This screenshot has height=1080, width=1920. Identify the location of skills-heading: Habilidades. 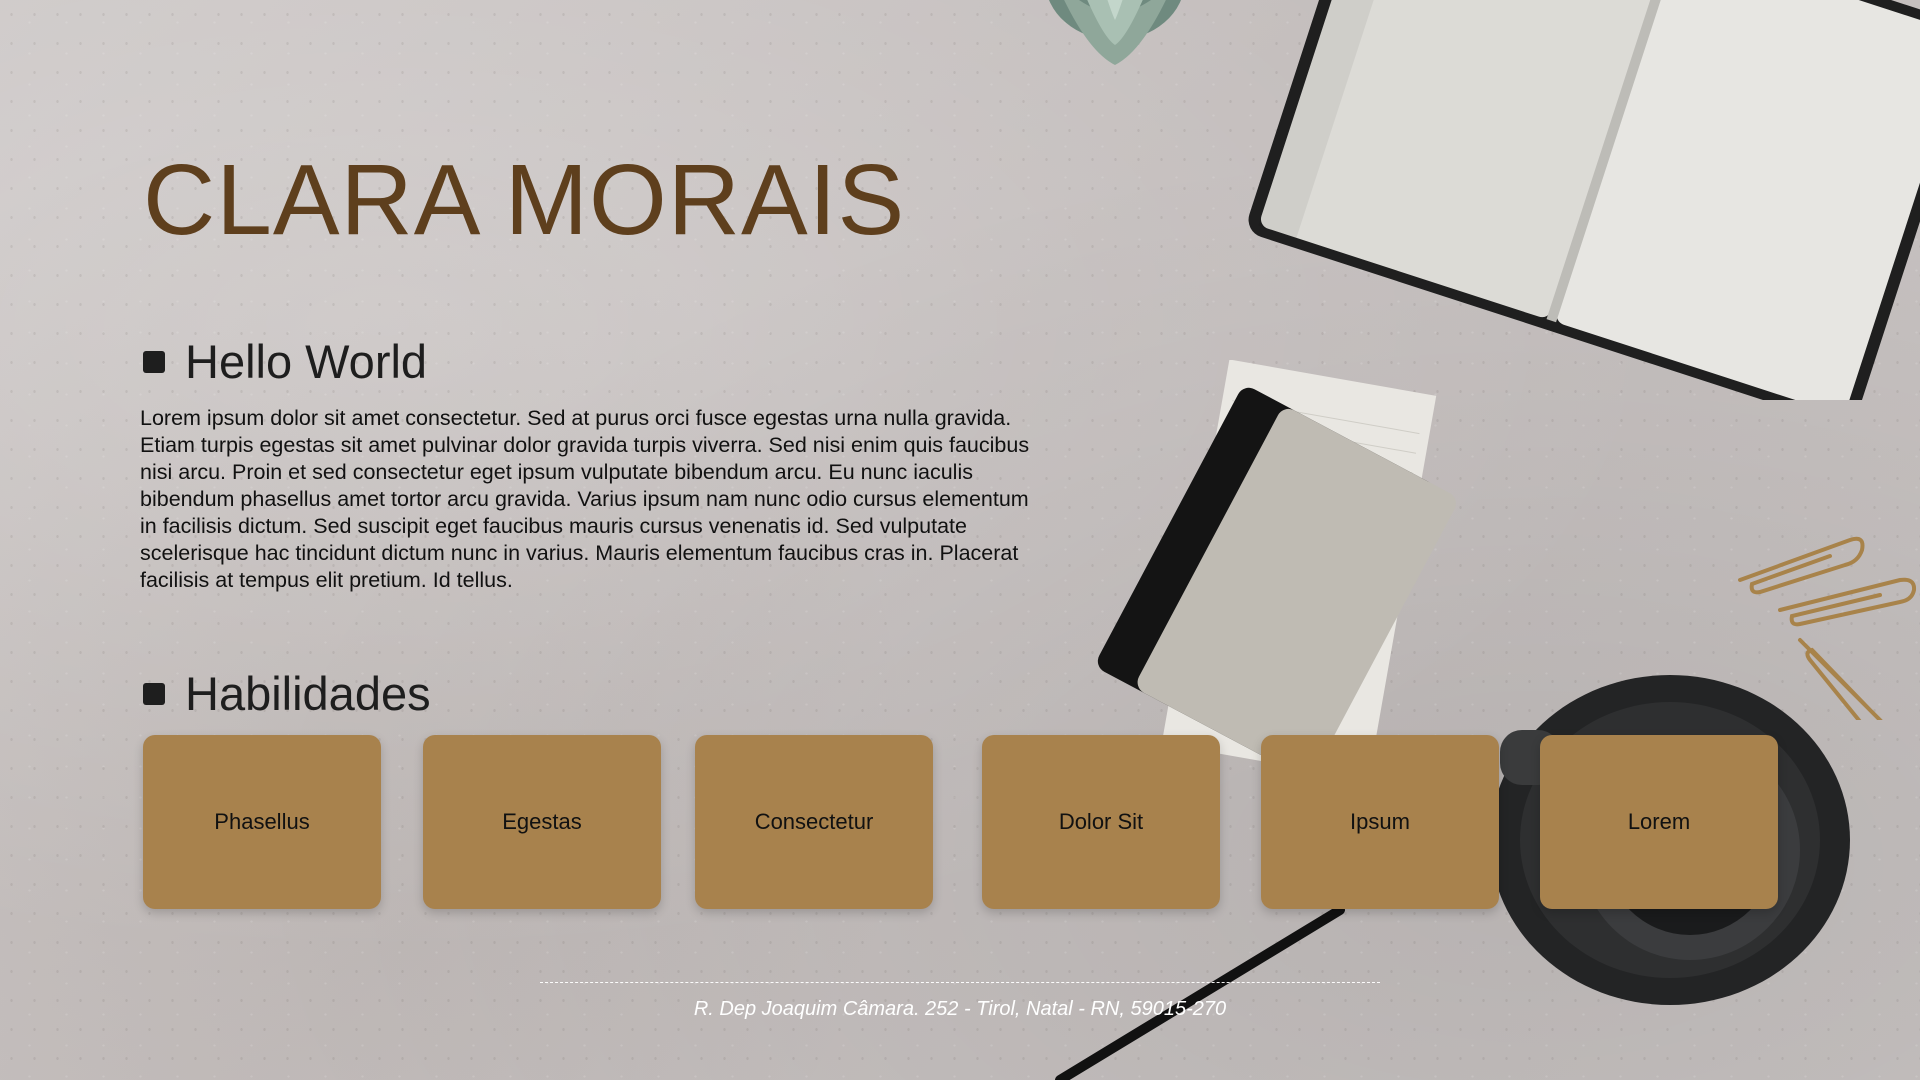
(287, 693).